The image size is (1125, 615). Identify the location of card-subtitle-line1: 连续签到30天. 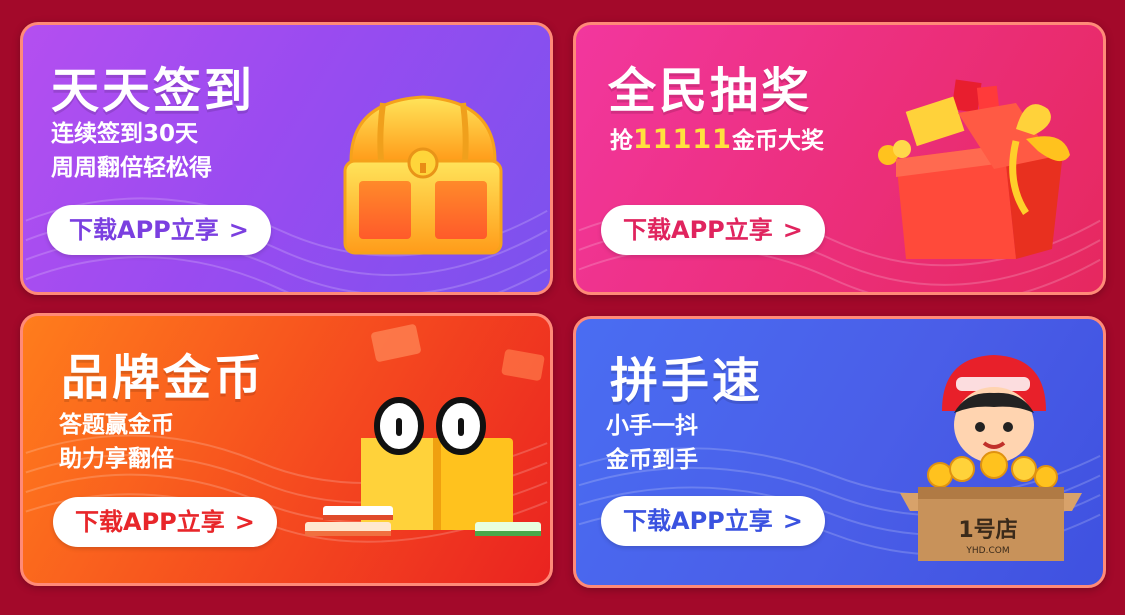
(125, 134).